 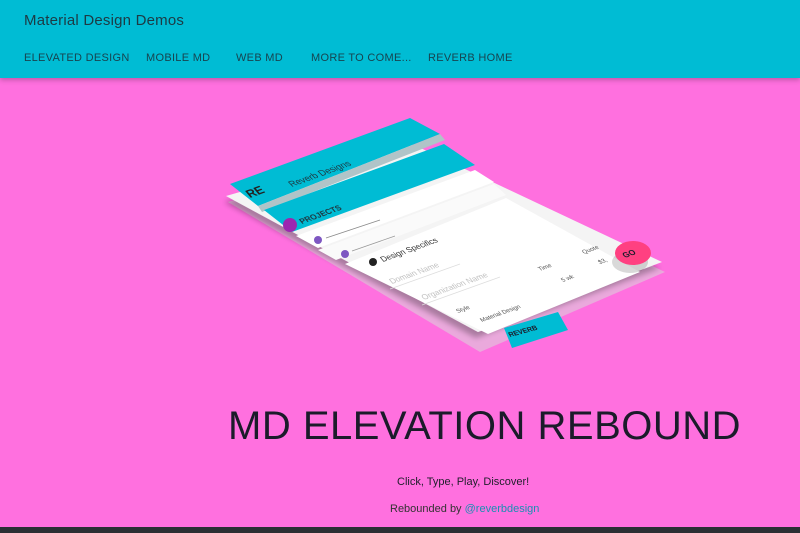 I want to click on bottom-strip, so click(x=400, y=530).